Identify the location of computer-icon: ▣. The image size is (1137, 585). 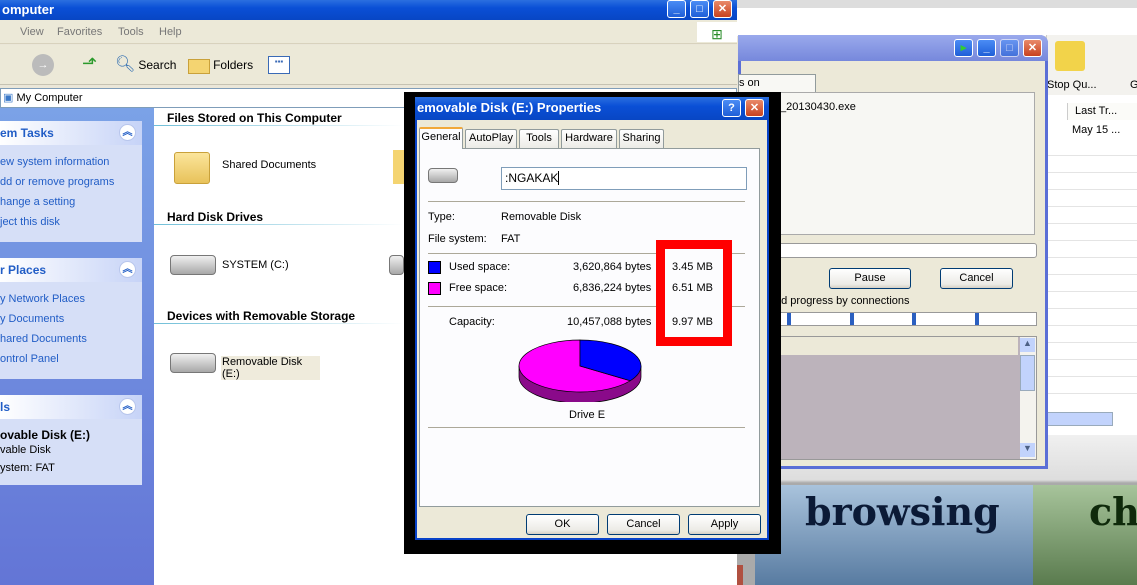
(8, 98).